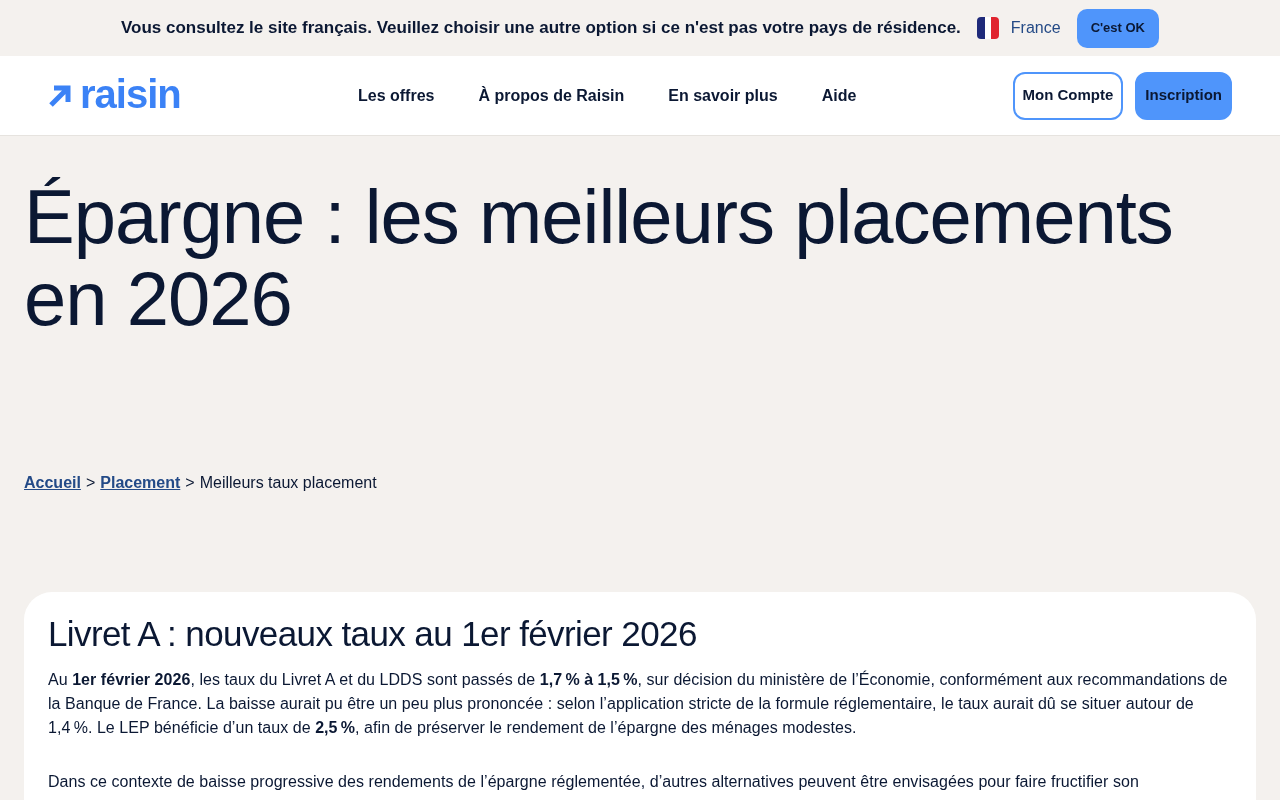 The width and height of the screenshot is (1280, 800). What do you see at coordinates (1068, 95) in the screenshot?
I see `account-button: Mon Compte` at bounding box center [1068, 95].